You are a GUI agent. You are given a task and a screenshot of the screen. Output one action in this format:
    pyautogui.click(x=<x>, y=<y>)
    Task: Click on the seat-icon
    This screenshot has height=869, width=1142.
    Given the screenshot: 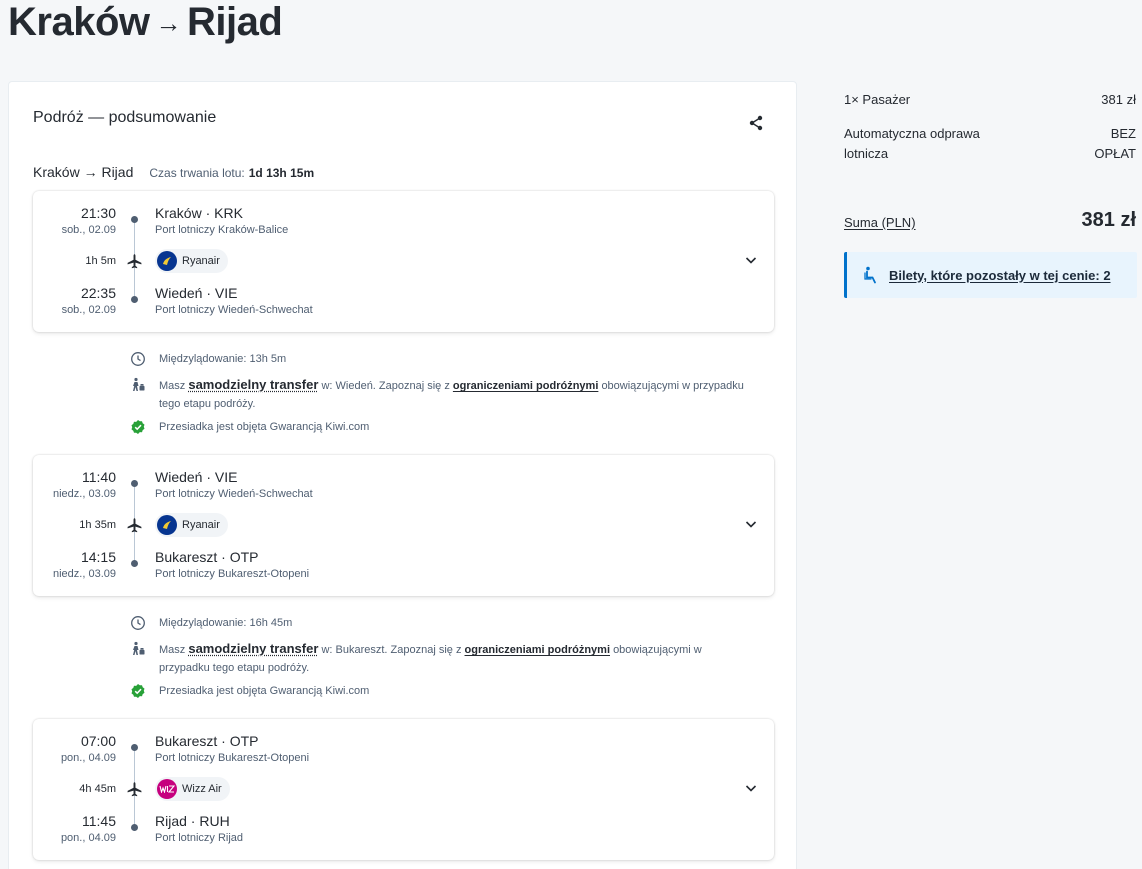 What is the action you would take?
    pyautogui.click(x=870, y=275)
    